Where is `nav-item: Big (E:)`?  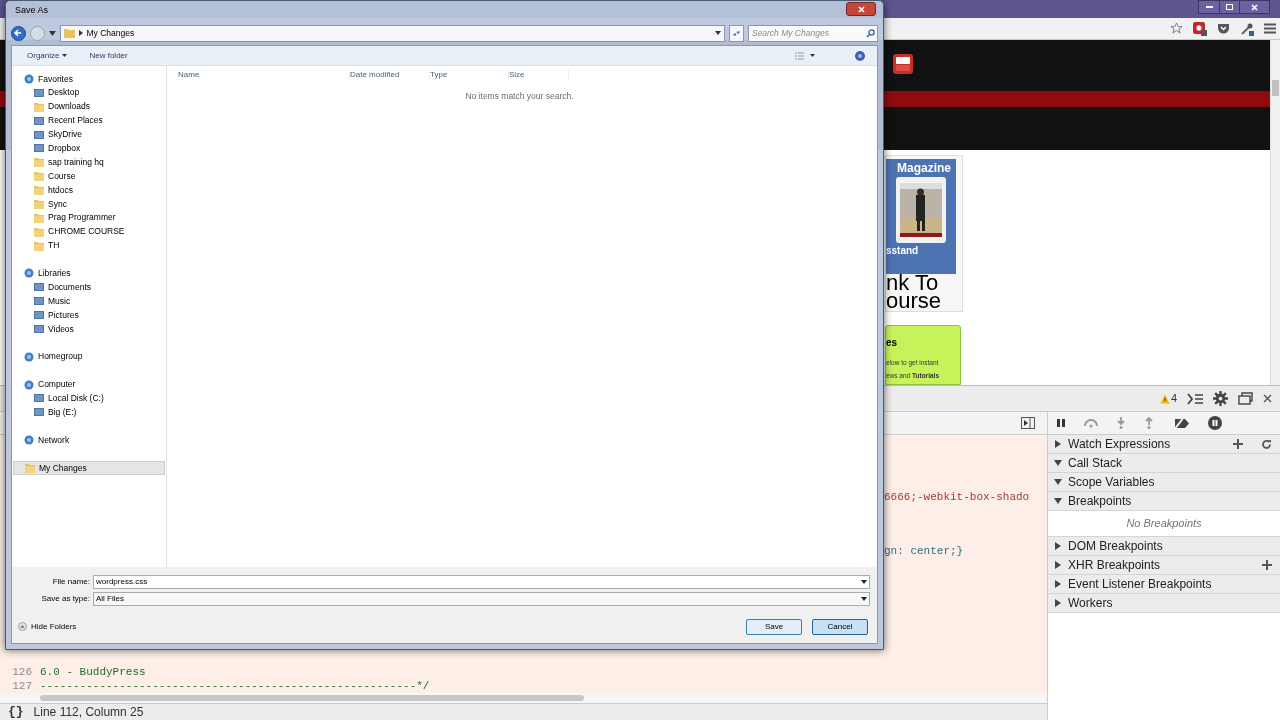
nav-item: Big (E:) is located at coordinates (89, 412).